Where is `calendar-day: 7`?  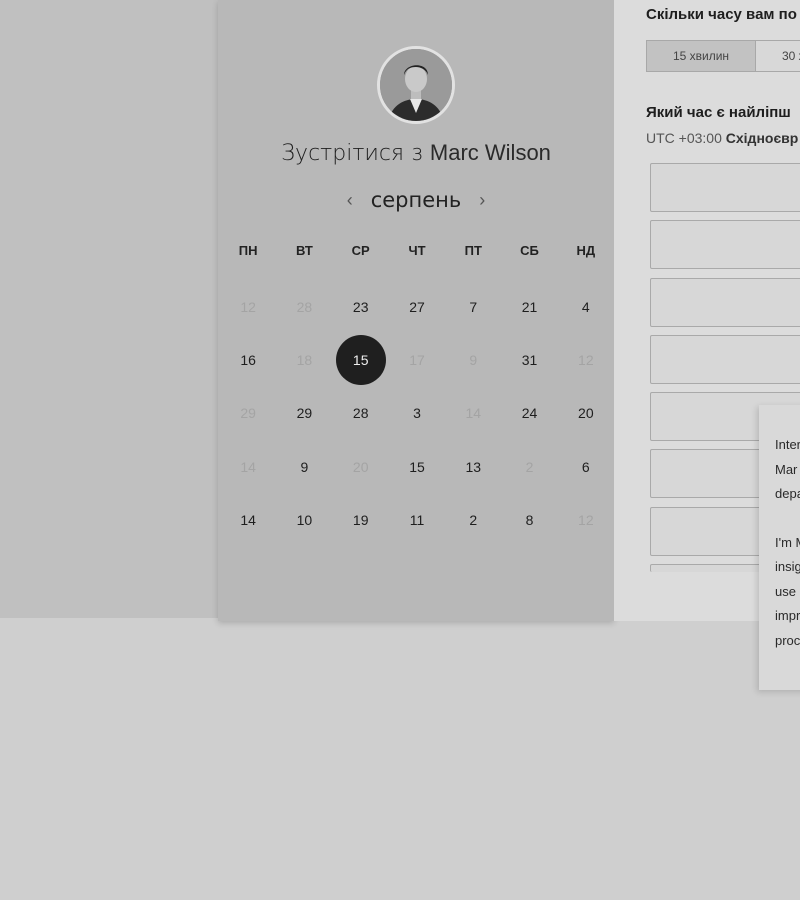
calendar-day: 7 is located at coordinates (473, 306).